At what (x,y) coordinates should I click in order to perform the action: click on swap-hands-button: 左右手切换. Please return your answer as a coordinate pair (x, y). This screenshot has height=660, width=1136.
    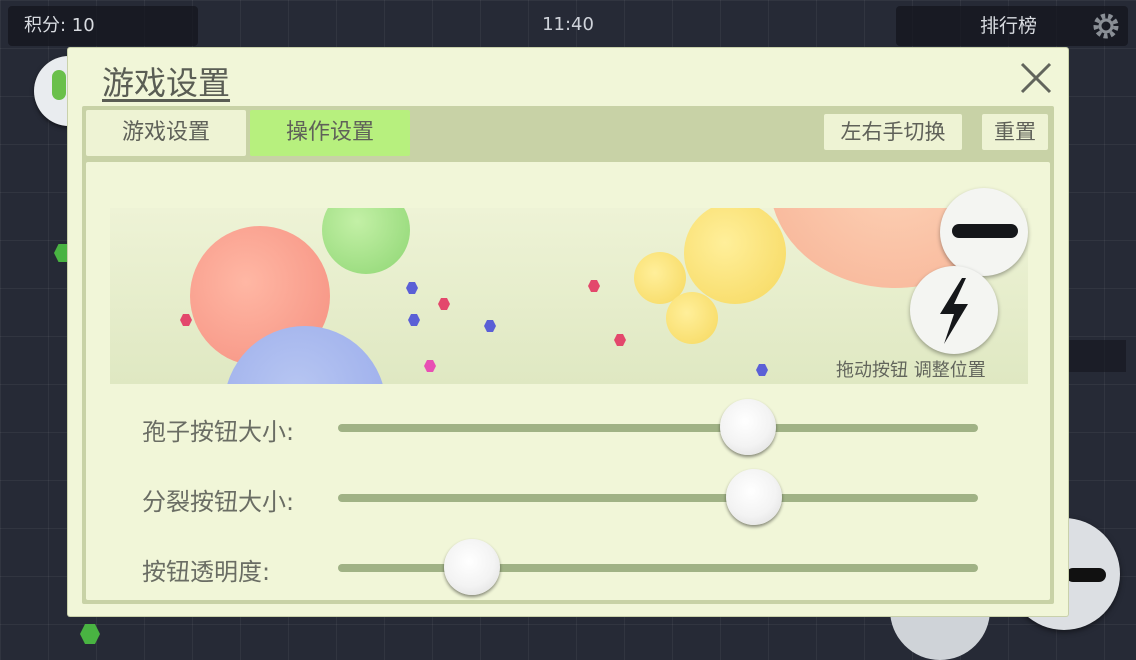
    Looking at the image, I should click on (893, 132).